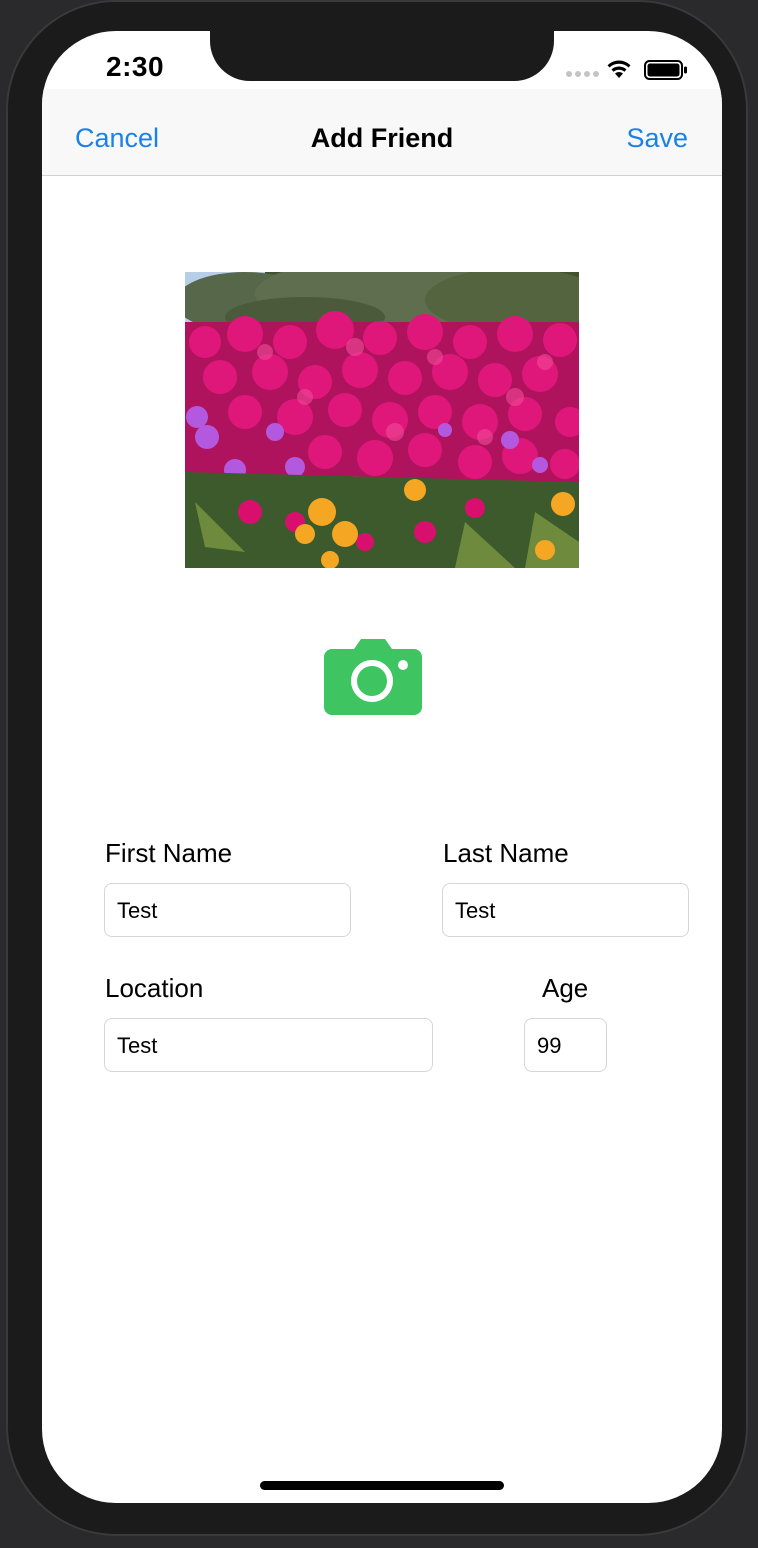  I want to click on signal-icon, so click(582, 74).